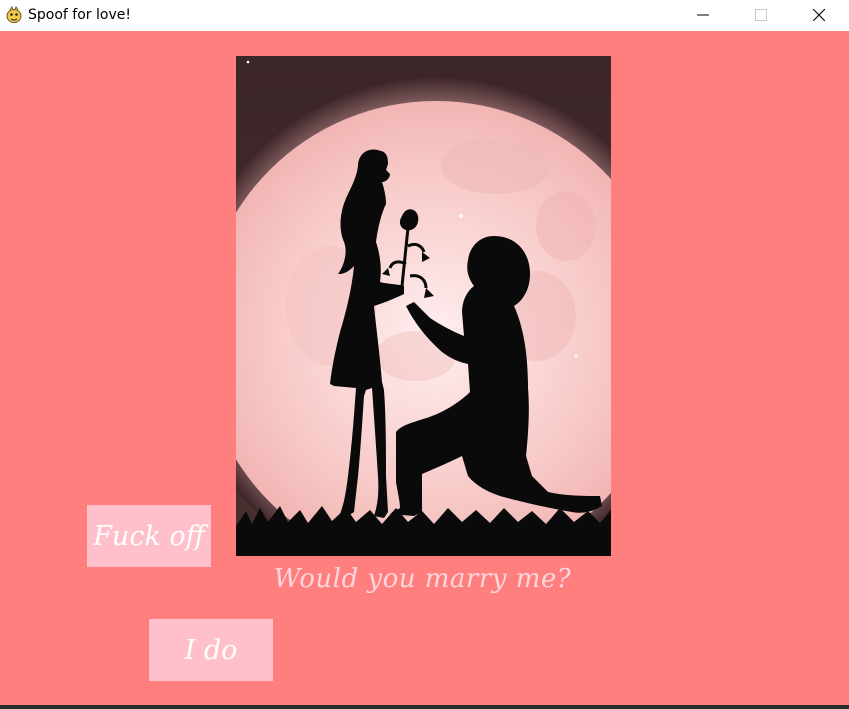 The image size is (849, 709). Describe the element at coordinates (14, 14) in the screenshot. I see `pygame-snake-icon` at that location.